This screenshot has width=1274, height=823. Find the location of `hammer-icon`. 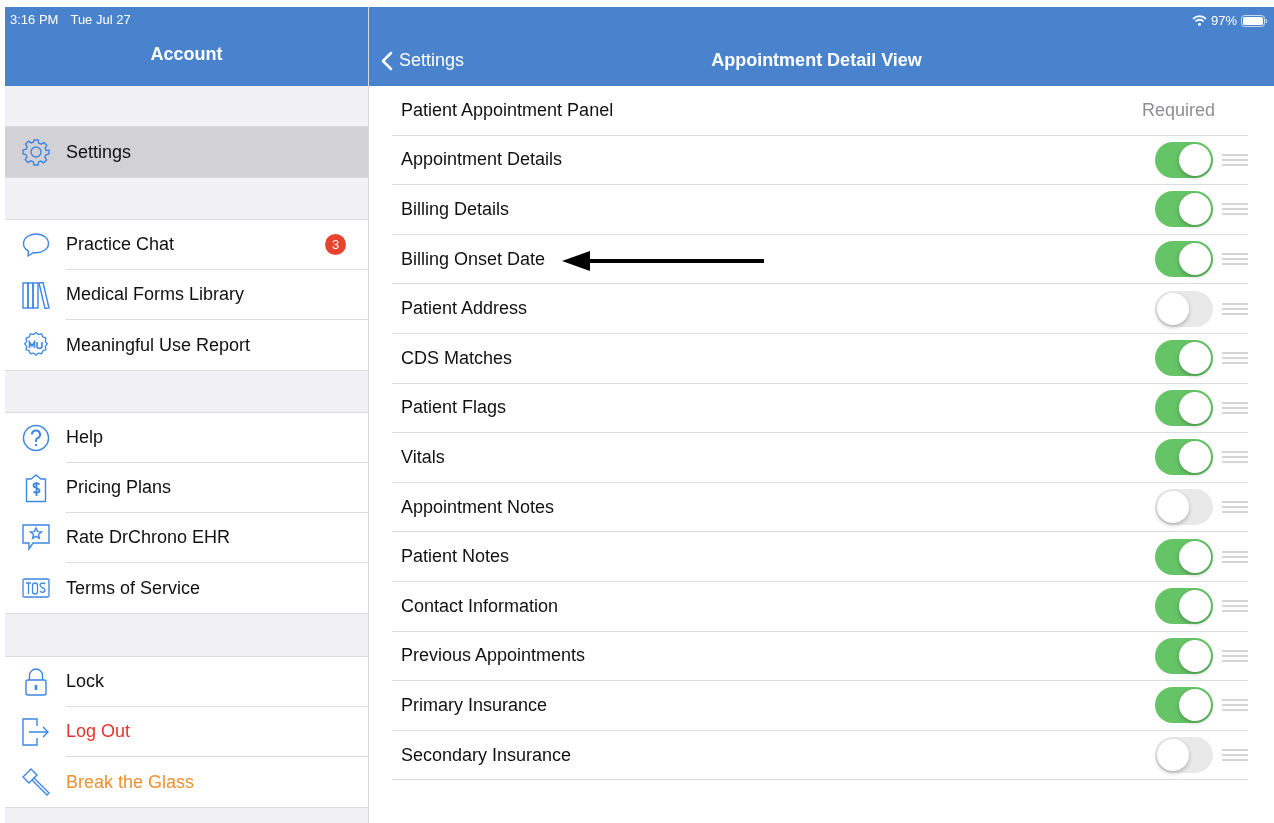

hammer-icon is located at coordinates (36, 782).